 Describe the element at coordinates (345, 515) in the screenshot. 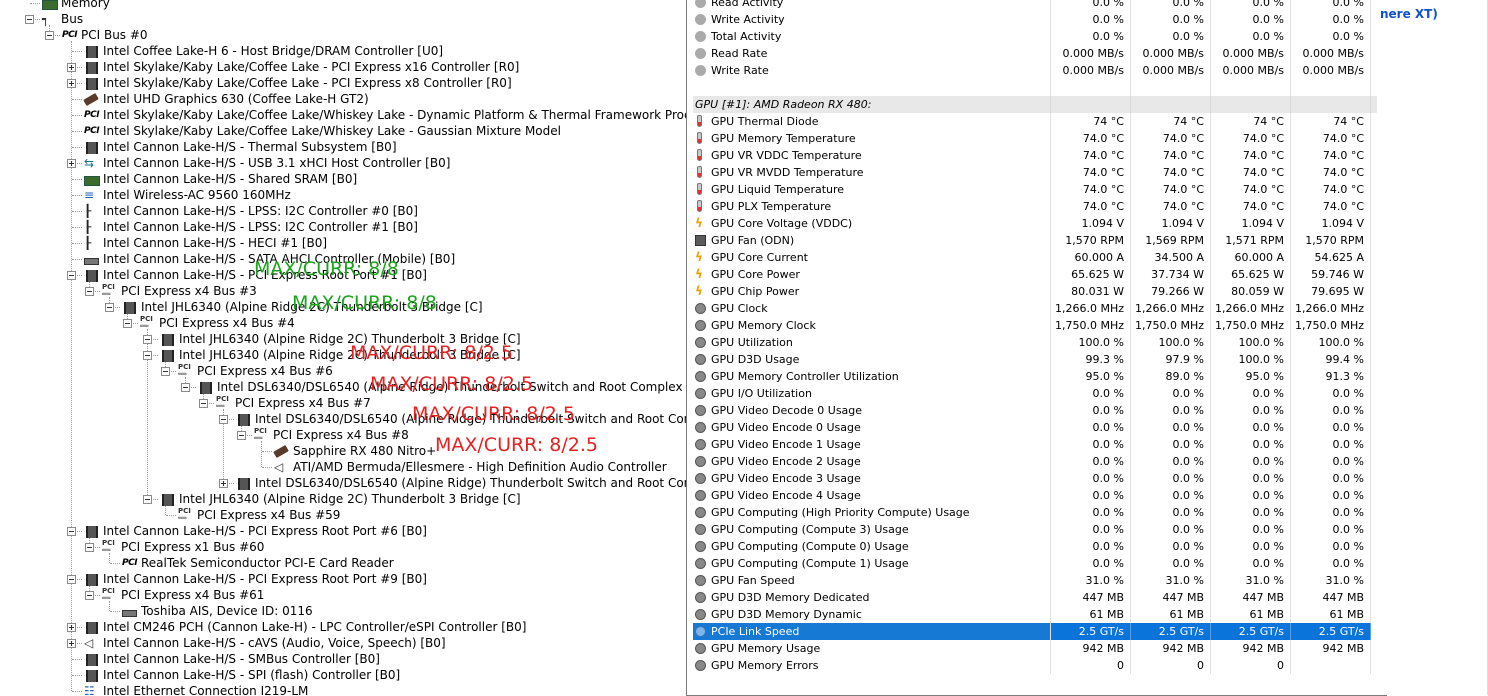

I see `tree-node: PCI ══ PCI Express x4 Bus #59` at that location.